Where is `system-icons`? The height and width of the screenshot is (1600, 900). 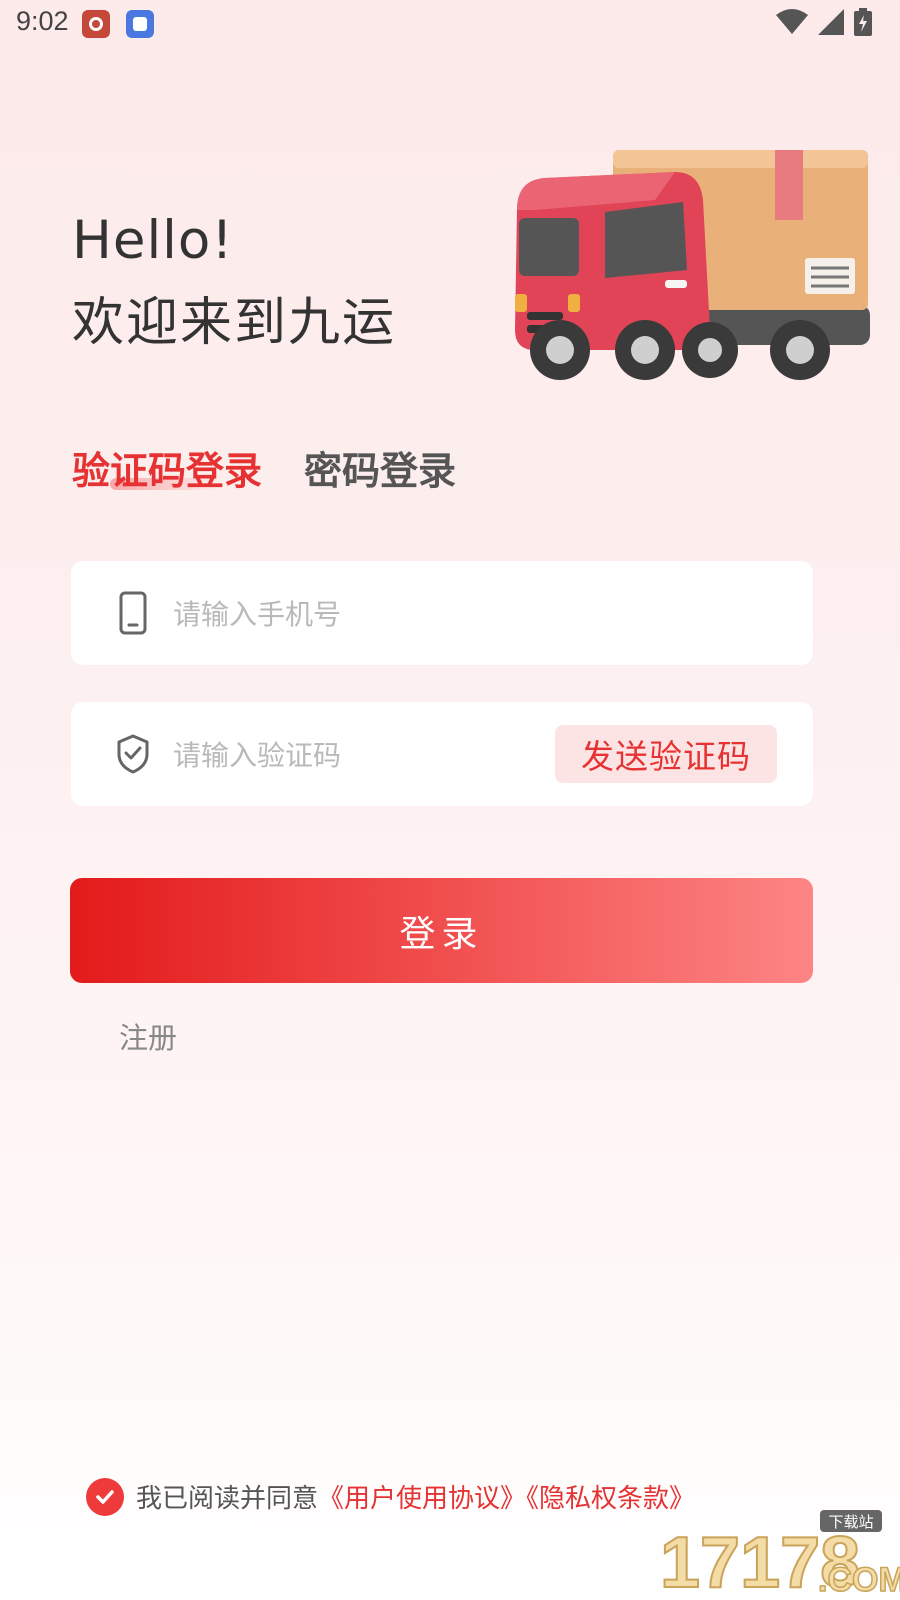
system-icons is located at coordinates (824, 22).